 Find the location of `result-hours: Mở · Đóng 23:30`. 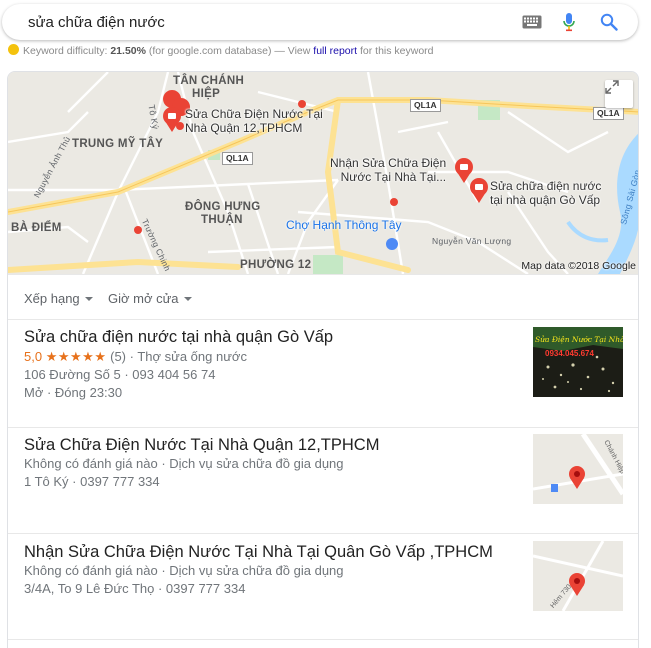

result-hours: Mở · Đóng 23:30 is located at coordinates (73, 392).